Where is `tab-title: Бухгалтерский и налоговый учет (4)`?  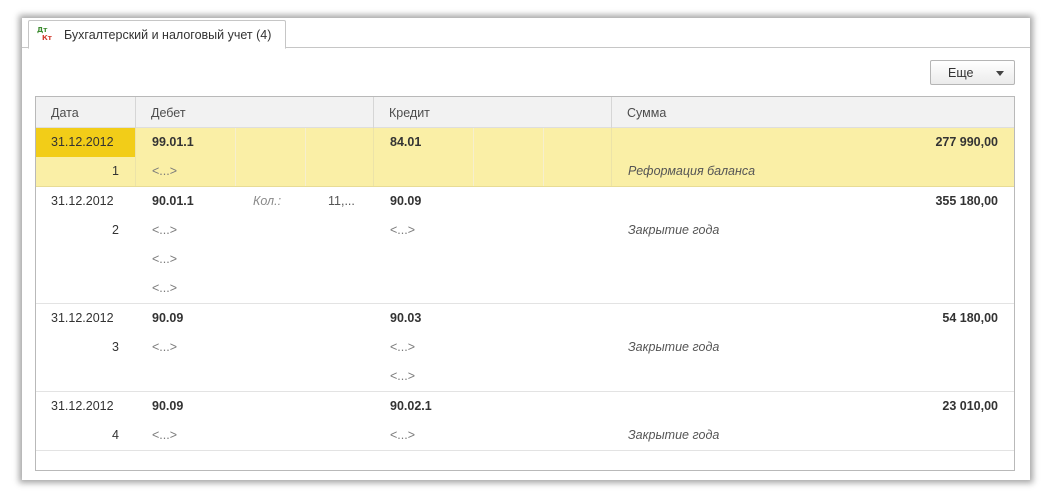 tab-title: Бухгалтерский и налоговый учет (4) is located at coordinates (168, 34).